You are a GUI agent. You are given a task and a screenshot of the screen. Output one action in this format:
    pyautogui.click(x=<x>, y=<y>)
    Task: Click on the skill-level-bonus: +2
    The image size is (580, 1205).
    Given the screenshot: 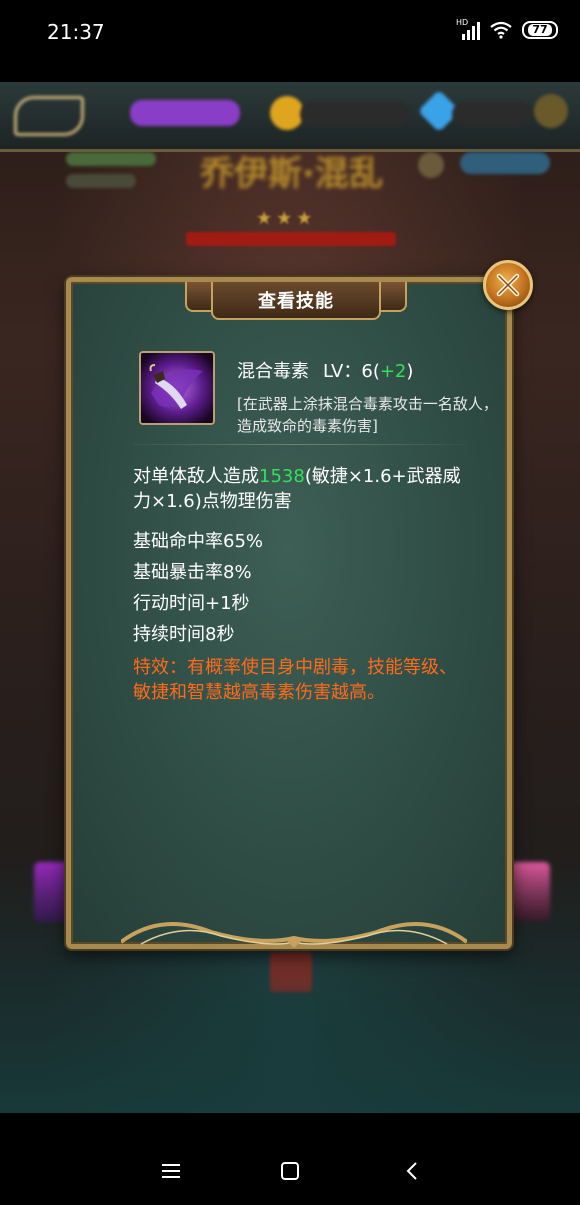 What is the action you would take?
    pyautogui.click(x=393, y=371)
    